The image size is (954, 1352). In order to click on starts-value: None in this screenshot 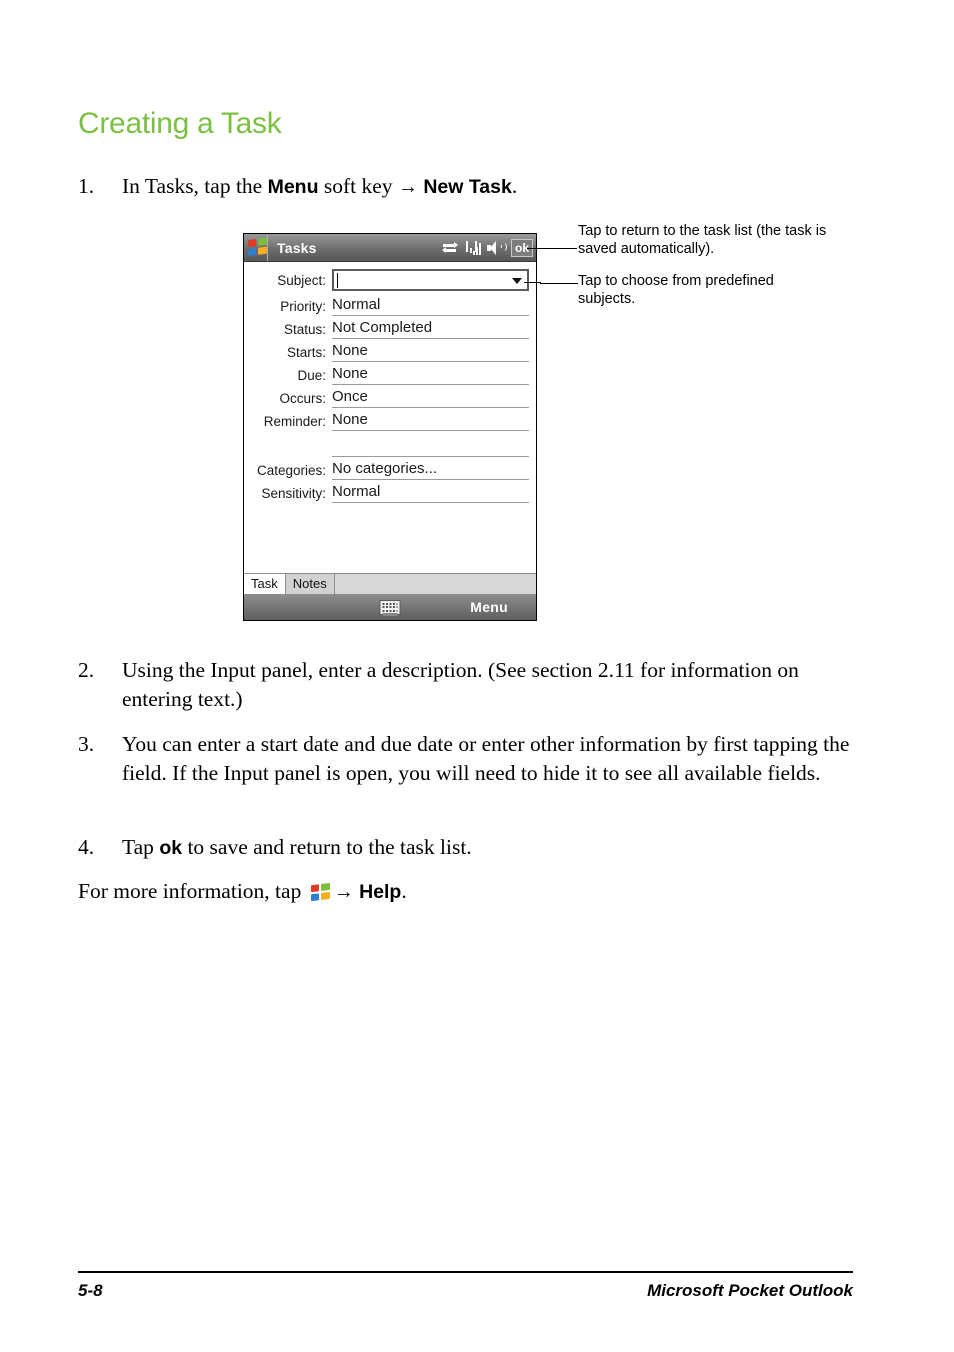, I will do `click(430, 351)`.